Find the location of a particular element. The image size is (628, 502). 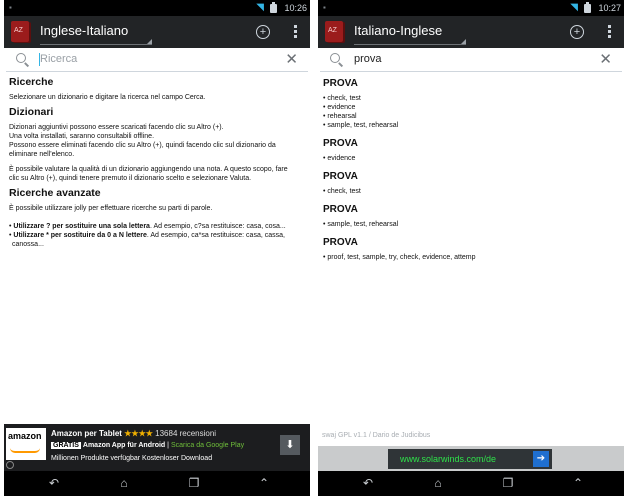

text-line: eliminare nell'elenco. is located at coordinates (42, 154).